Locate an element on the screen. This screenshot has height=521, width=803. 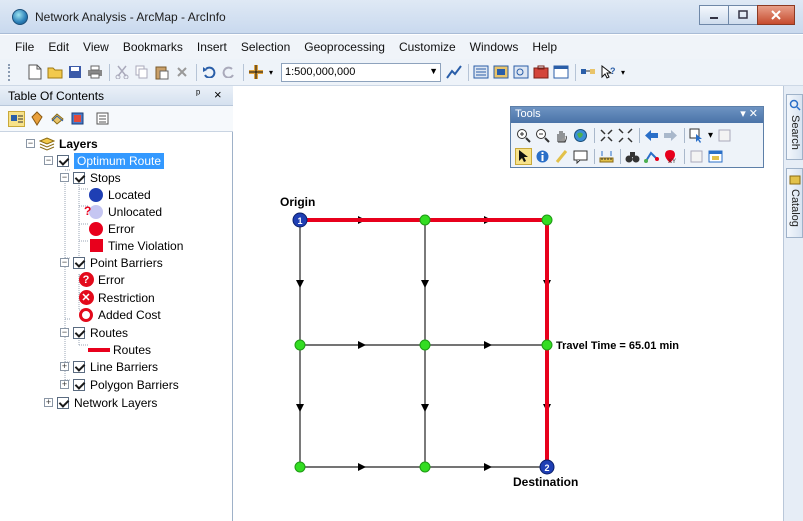
network-layers-row: + Network Layers is located at coordinates (100, 402).